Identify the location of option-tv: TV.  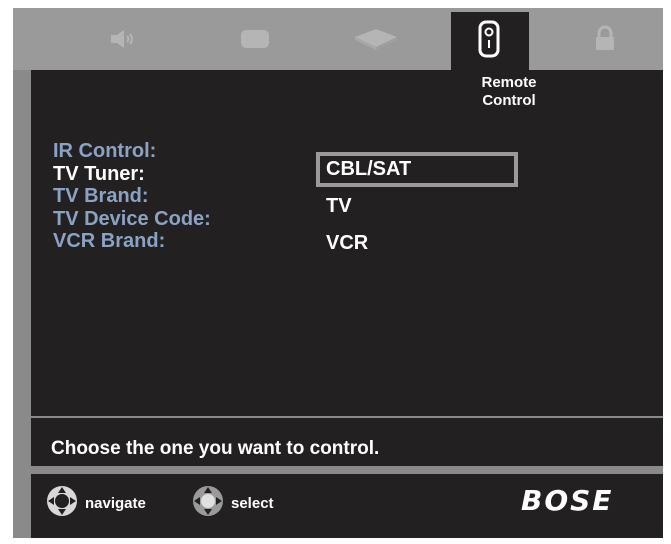
(339, 206).